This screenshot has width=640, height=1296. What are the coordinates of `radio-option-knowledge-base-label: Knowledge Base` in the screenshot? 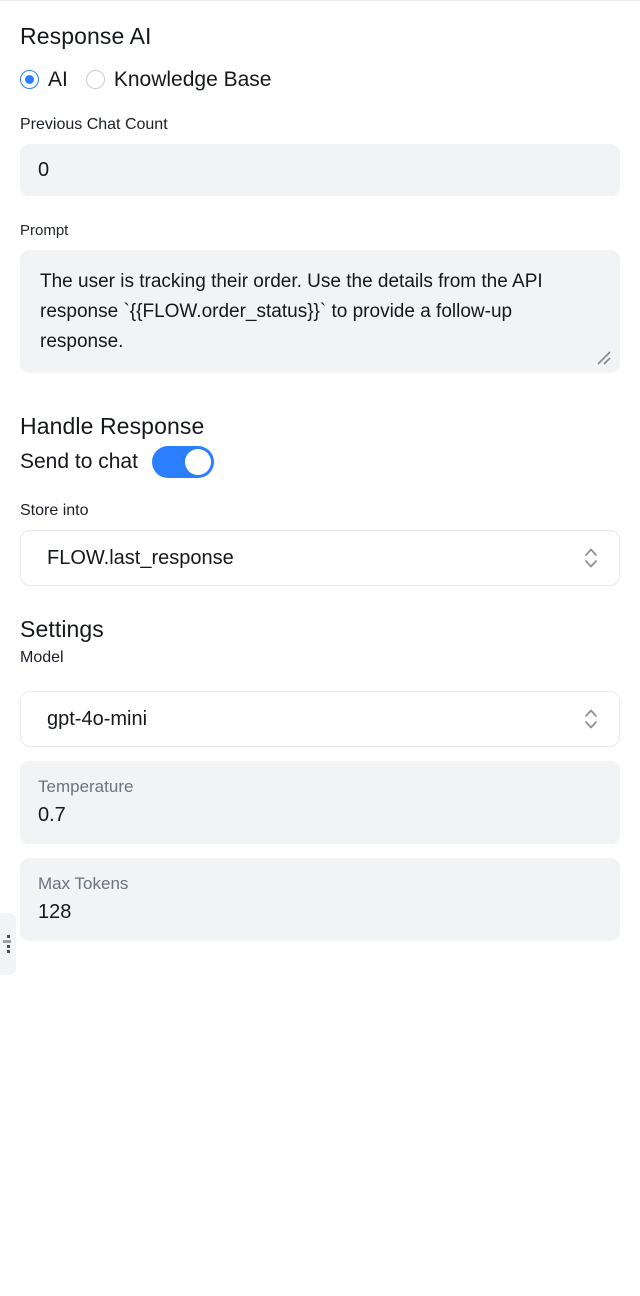 It's located at (192, 79).